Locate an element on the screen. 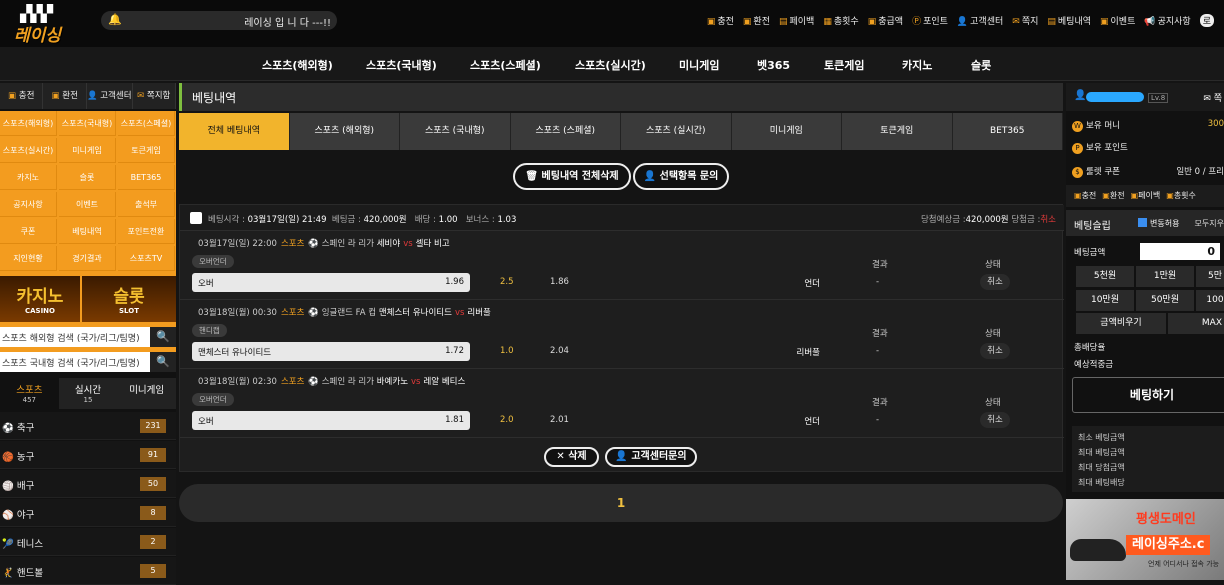 This screenshot has height=585, width=1224. amount-chip-3: 10만원 is located at coordinates (1105, 300).